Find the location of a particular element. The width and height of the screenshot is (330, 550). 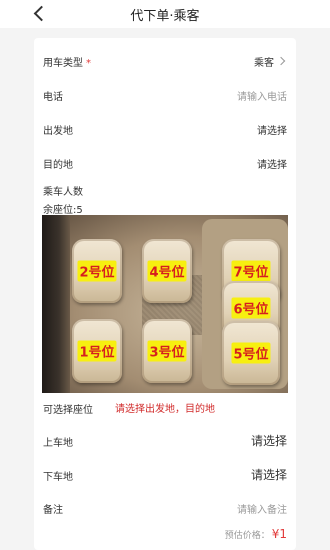

seat-4-label: 4号位 is located at coordinates (167, 271).